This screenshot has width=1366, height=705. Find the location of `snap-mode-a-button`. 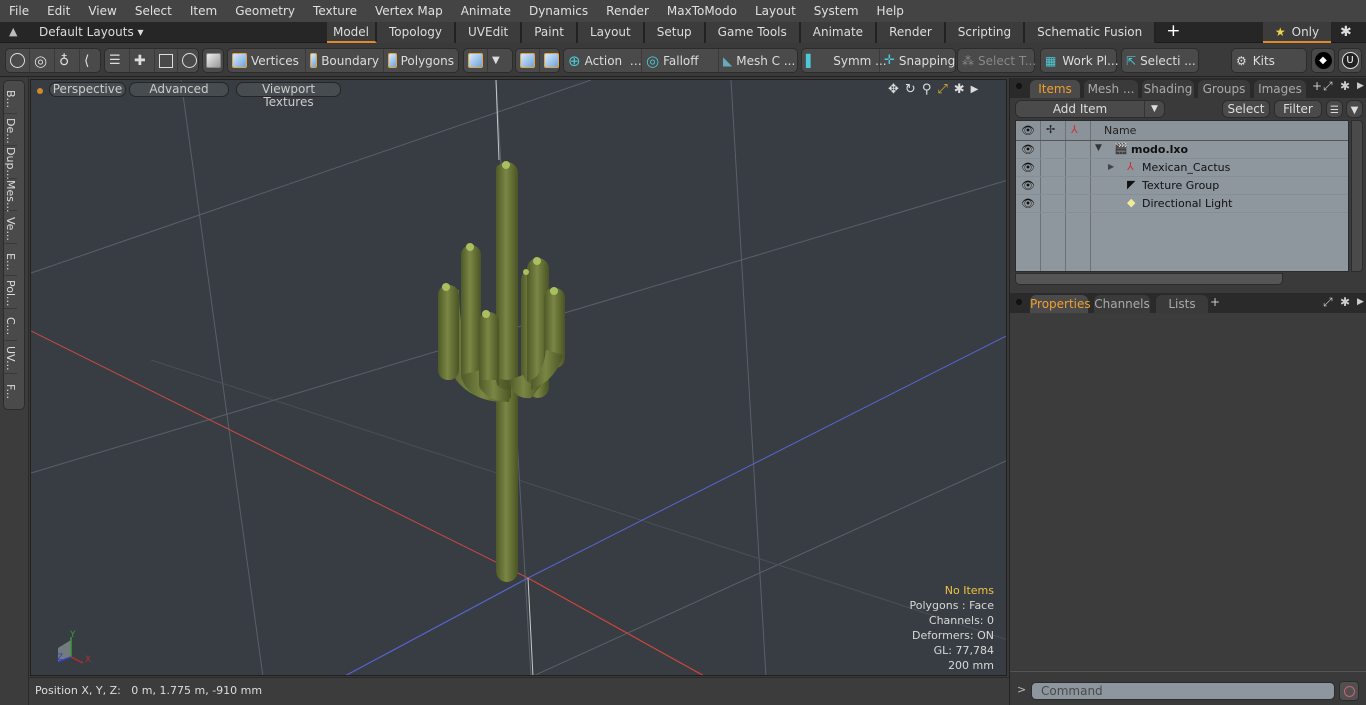

snap-mode-a-button is located at coordinates (528, 60).